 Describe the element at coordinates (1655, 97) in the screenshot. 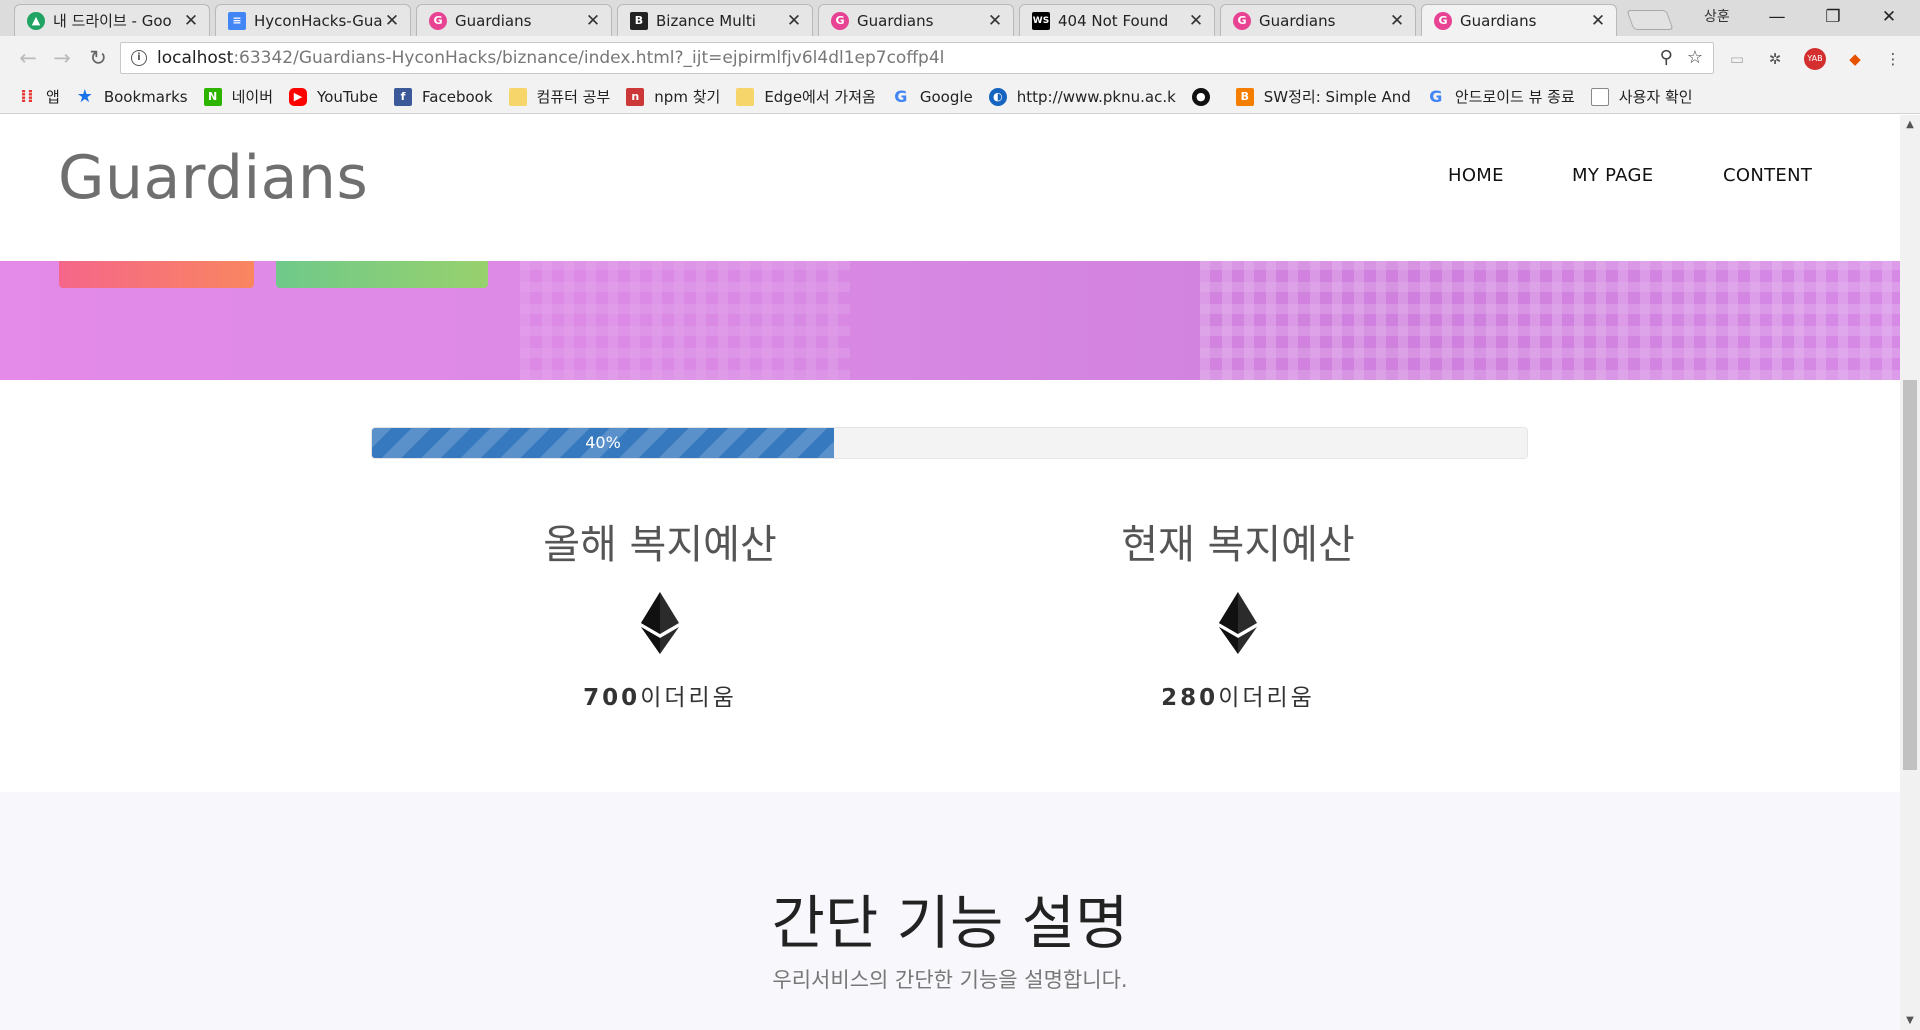

I see `bookmark-label: 사용자 확인` at that location.